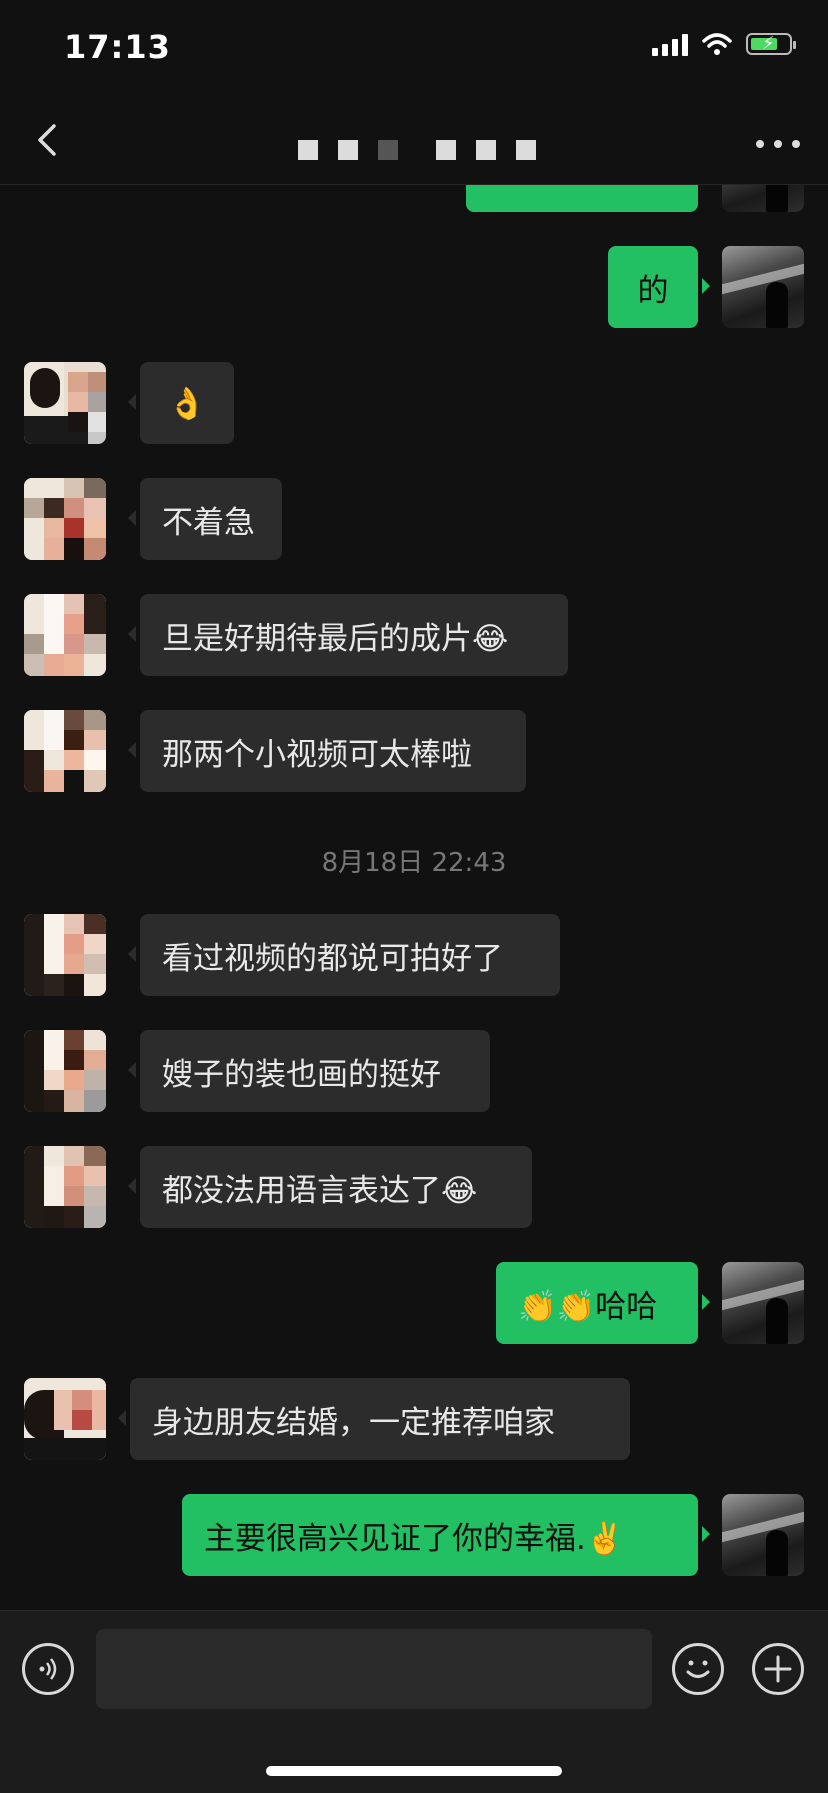 Image resolution: width=828 pixels, height=1793 pixels. I want to click on message-bubble-in: 不着急, so click(205, 519).